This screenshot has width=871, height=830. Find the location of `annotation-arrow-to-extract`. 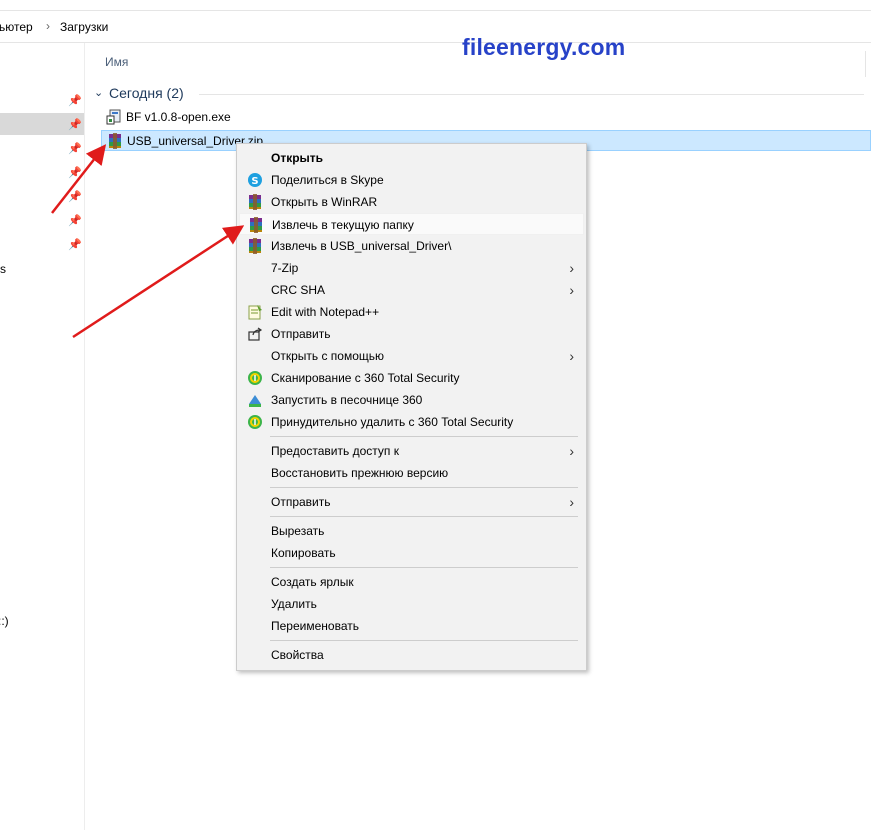

annotation-arrow-to-extract is located at coordinates (158, 282).